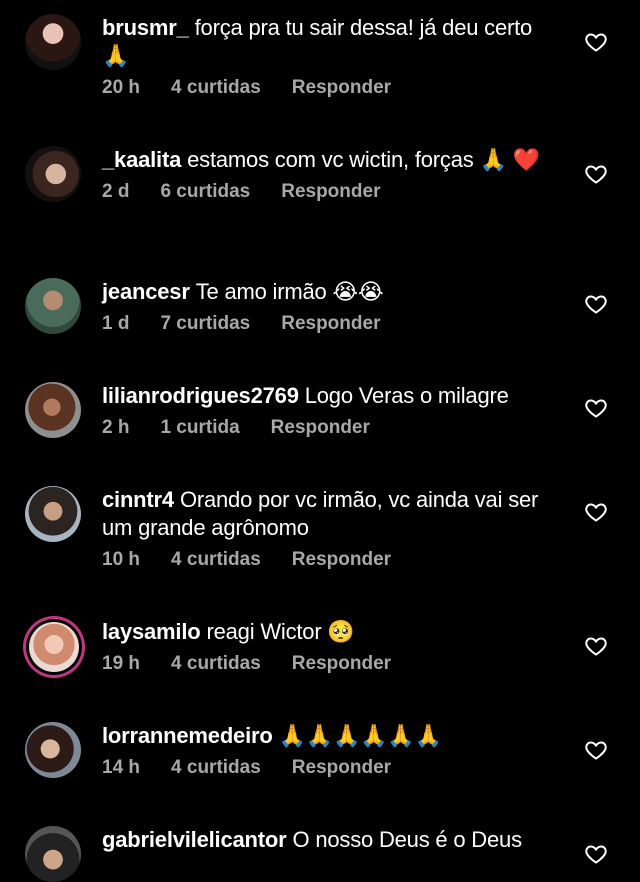 The height and width of the screenshot is (882, 640). Describe the element at coordinates (407, 839) in the screenshot. I see `comment-text: O nosso Deus é o Deus` at that location.